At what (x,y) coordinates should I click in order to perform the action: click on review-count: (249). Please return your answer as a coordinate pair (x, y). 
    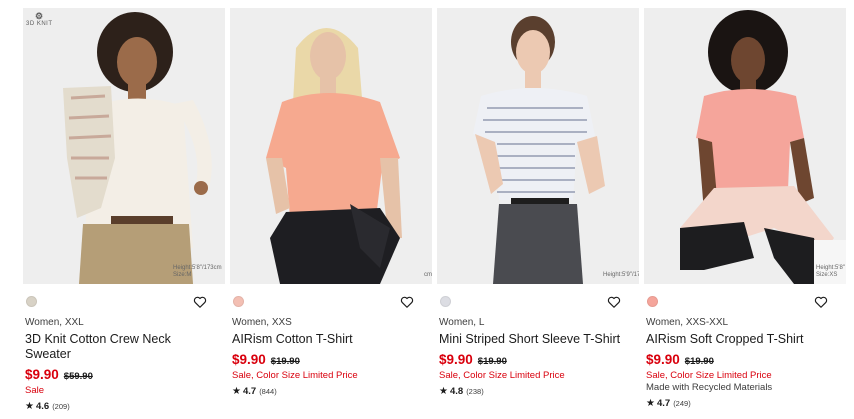
    Looking at the image, I should click on (682, 403).